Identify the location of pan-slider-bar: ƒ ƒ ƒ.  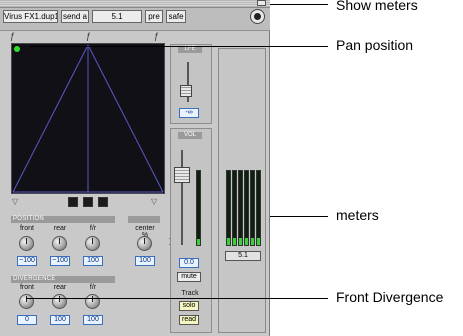
(88, 37).